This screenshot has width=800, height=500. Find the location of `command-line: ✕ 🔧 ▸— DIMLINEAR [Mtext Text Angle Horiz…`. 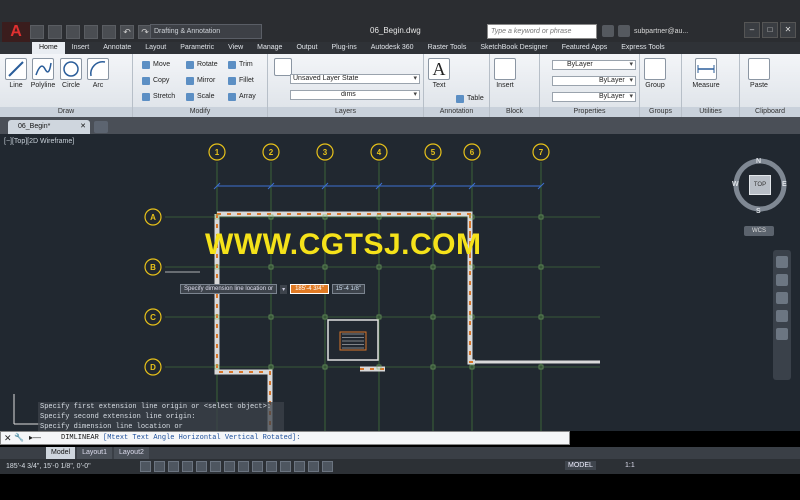

command-line: ✕ 🔧 ▸— DIMLINEAR [Mtext Text Angle Horiz… is located at coordinates (285, 438).